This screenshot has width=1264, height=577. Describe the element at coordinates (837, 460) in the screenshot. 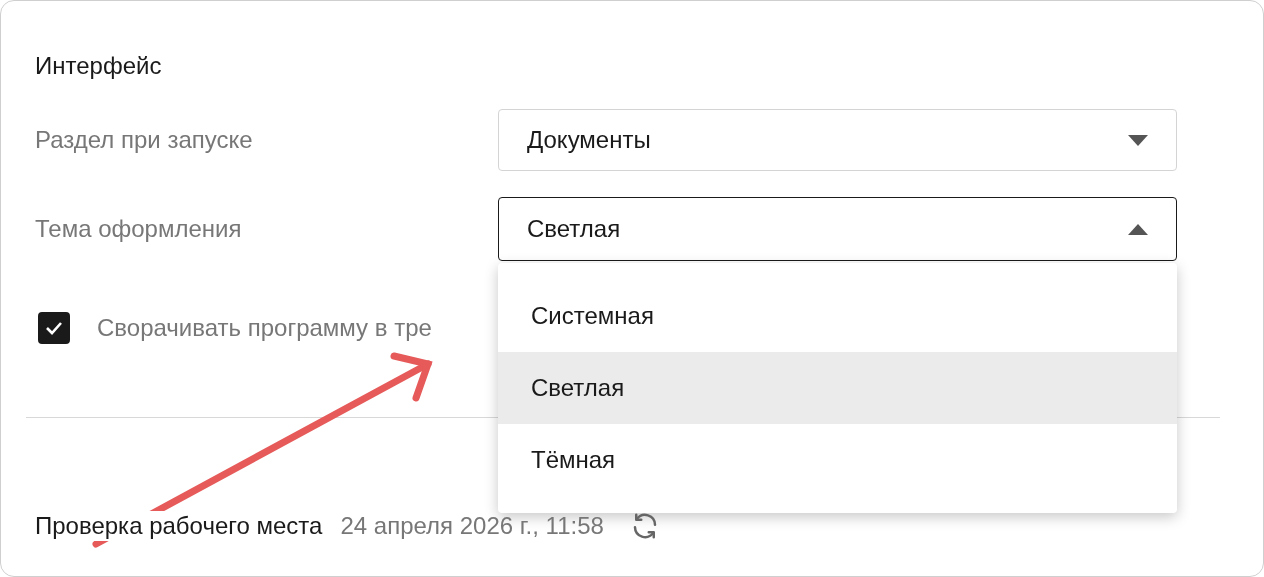

I see `menu-option: Тёмная` at that location.